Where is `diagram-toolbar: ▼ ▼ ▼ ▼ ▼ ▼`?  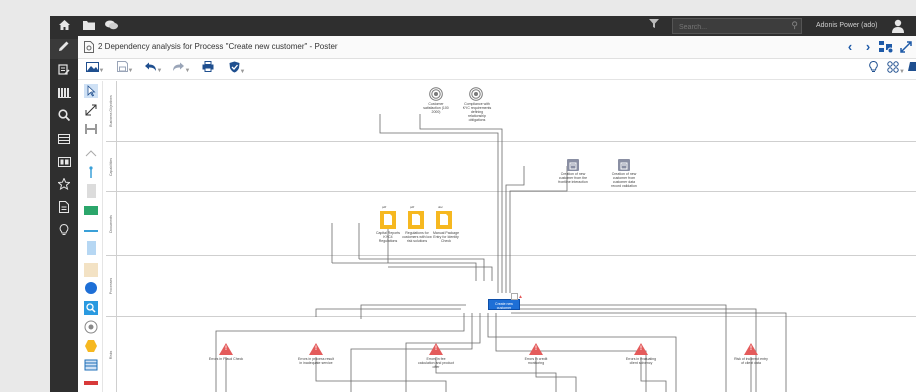 diagram-toolbar: ▼ ▼ ▼ ▼ ▼ ▼ is located at coordinates (497, 69).